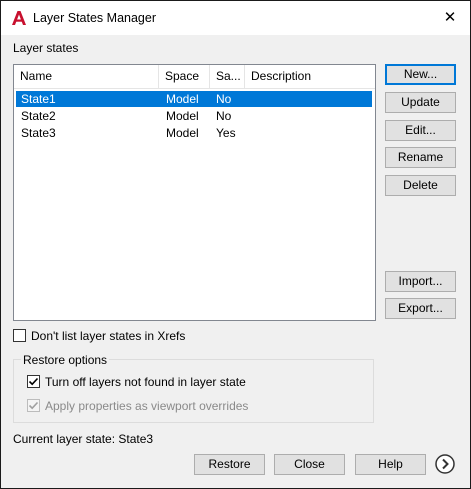 This screenshot has height=489, width=471. Describe the element at coordinates (420, 102) in the screenshot. I see `update-button: Update` at that location.